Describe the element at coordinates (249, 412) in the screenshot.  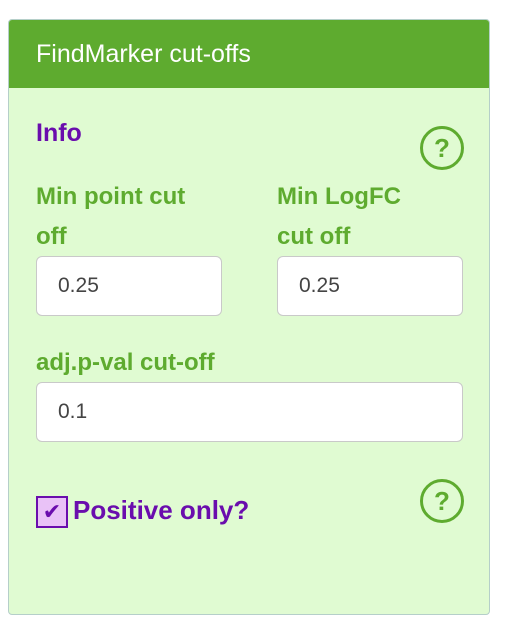
I see `adj-pval-cutoff-input` at that location.